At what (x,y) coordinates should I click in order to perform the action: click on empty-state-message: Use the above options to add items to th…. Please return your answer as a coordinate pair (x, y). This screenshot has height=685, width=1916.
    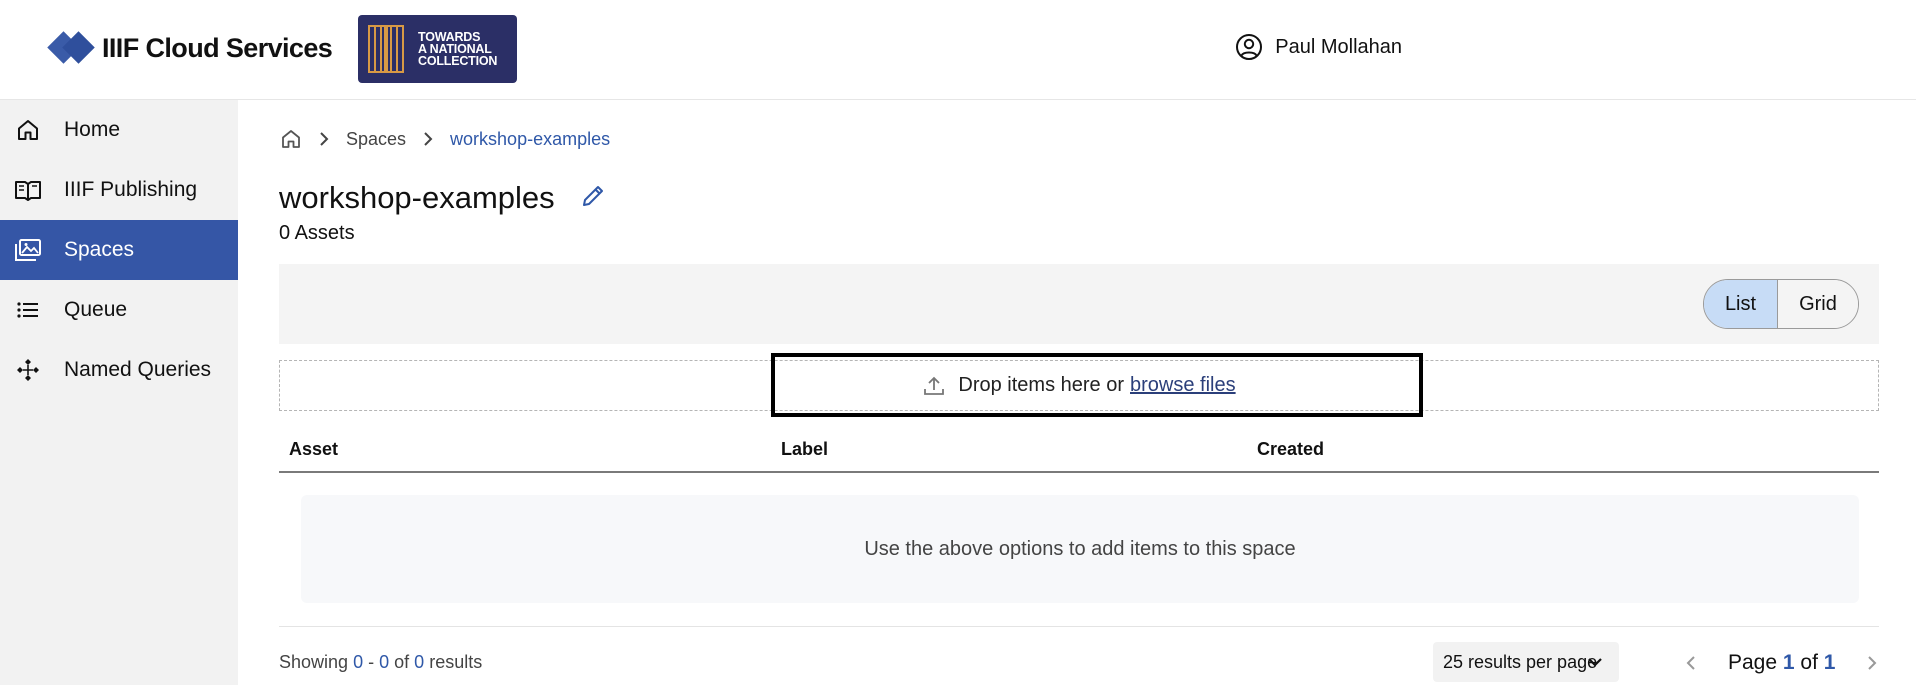
    Looking at the image, I should click on (1080, 549).